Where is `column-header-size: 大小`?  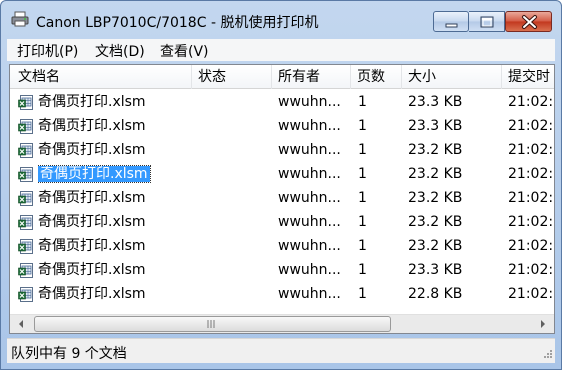
column-header-size: 大小 is located at coordinates (452, 77).